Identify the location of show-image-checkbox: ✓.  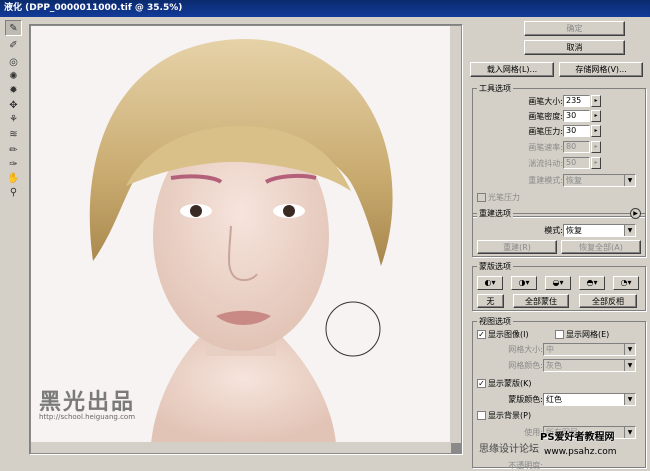
(481, 334).